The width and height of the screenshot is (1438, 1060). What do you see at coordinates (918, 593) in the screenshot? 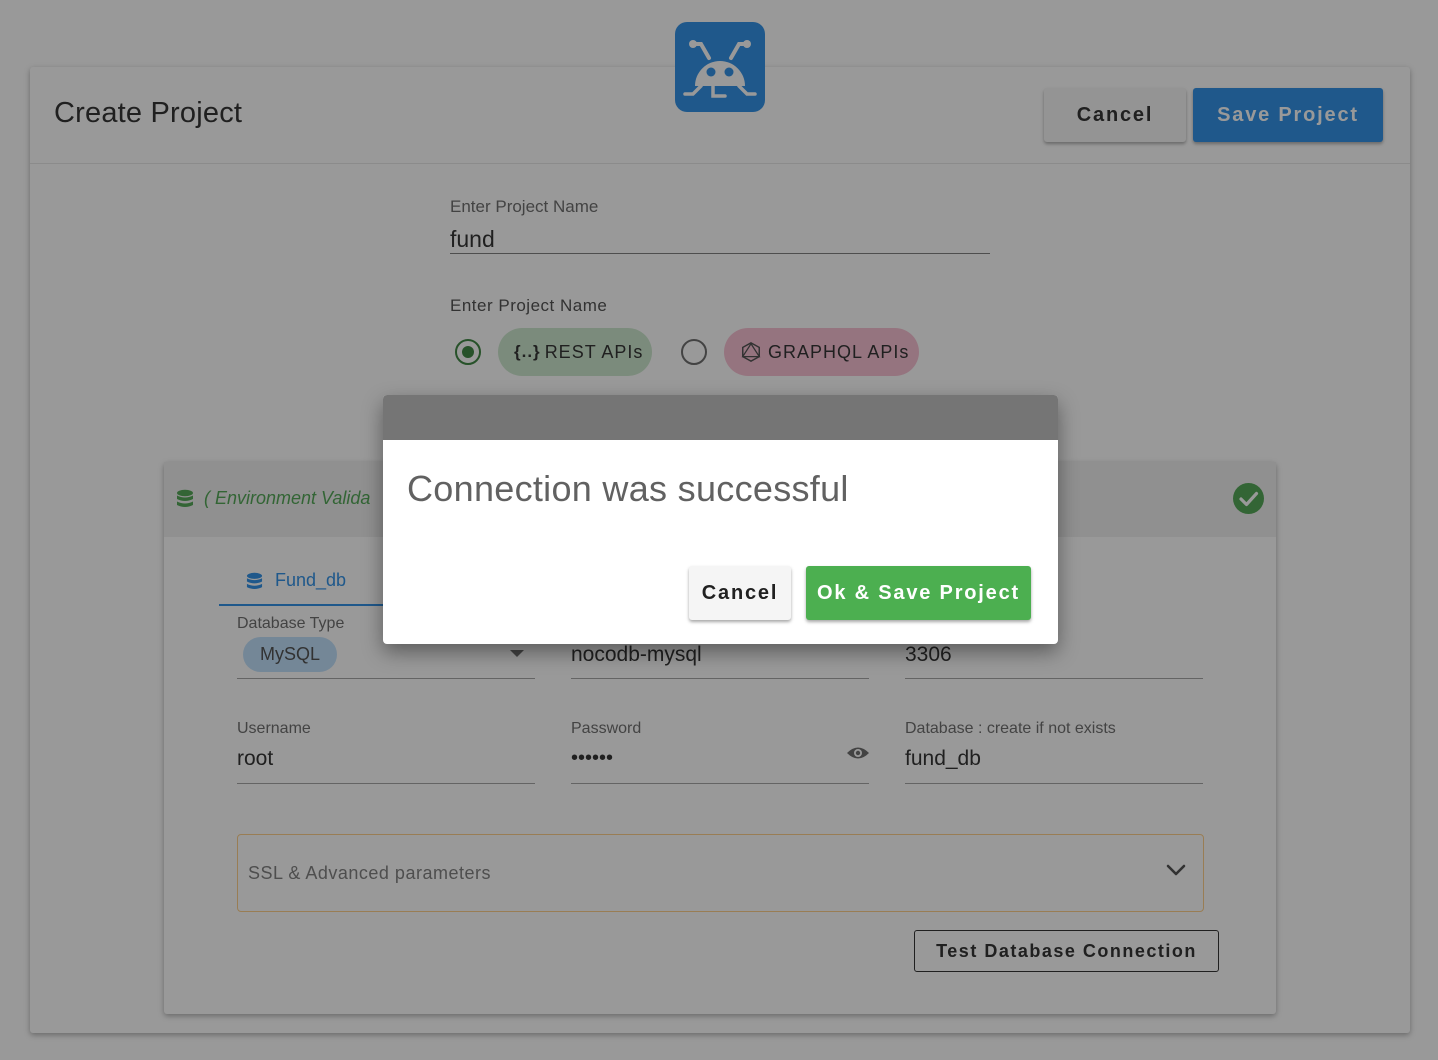
I see `ok-save-project-button: Ok & Save Project` at bounding box center [918, 593].